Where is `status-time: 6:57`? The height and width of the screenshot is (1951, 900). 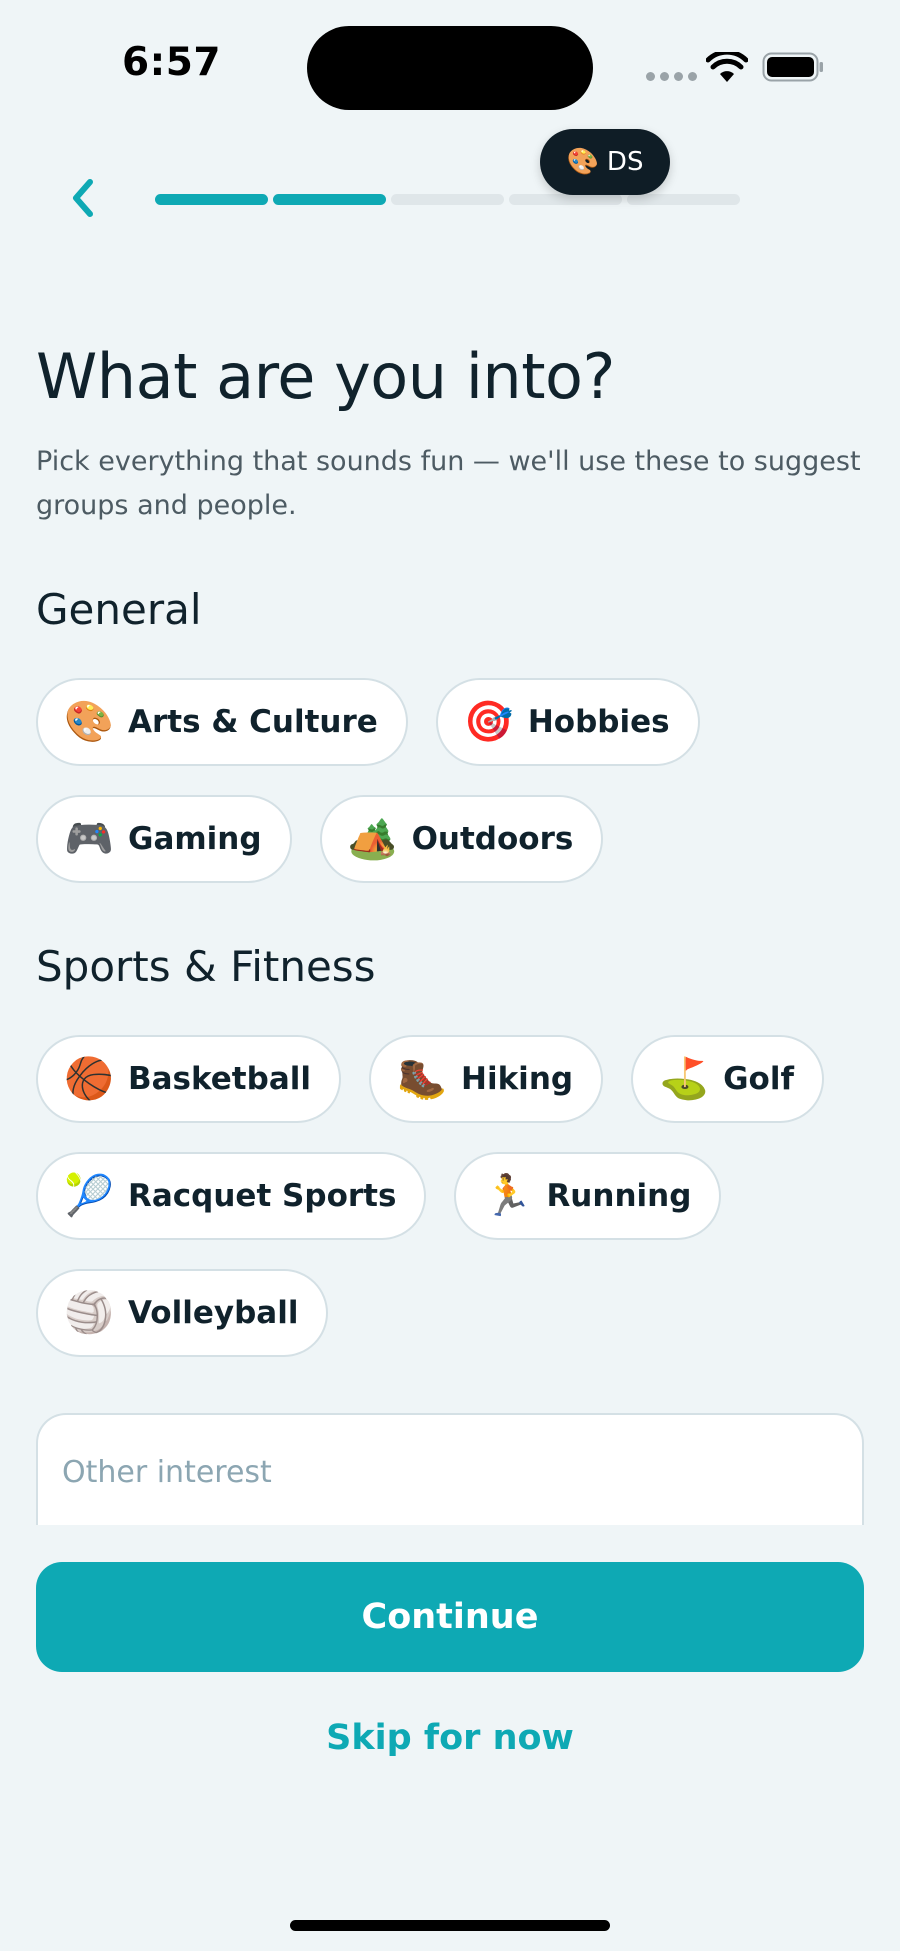 status-time: 6:57 is located at coordinates (172, 62).